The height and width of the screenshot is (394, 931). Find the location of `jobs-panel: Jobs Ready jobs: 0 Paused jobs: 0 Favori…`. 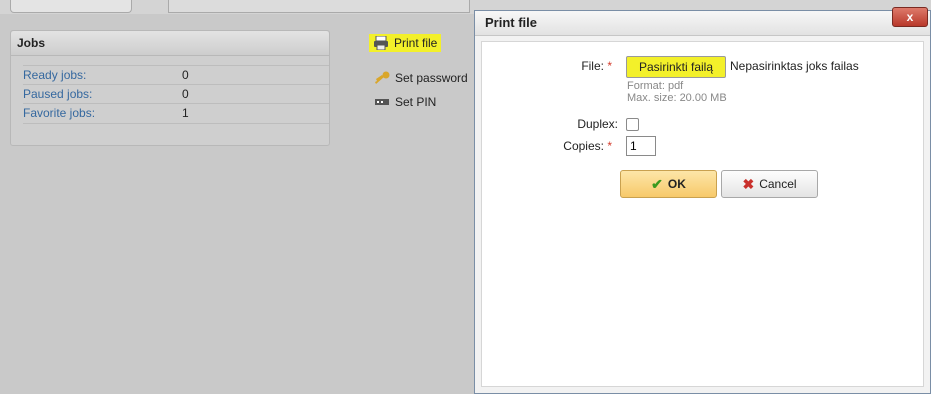

jobs-panel: Jobs Ready jobs: 0 Paused jobs: 0 Favori… is located at coordinates (170, 88).